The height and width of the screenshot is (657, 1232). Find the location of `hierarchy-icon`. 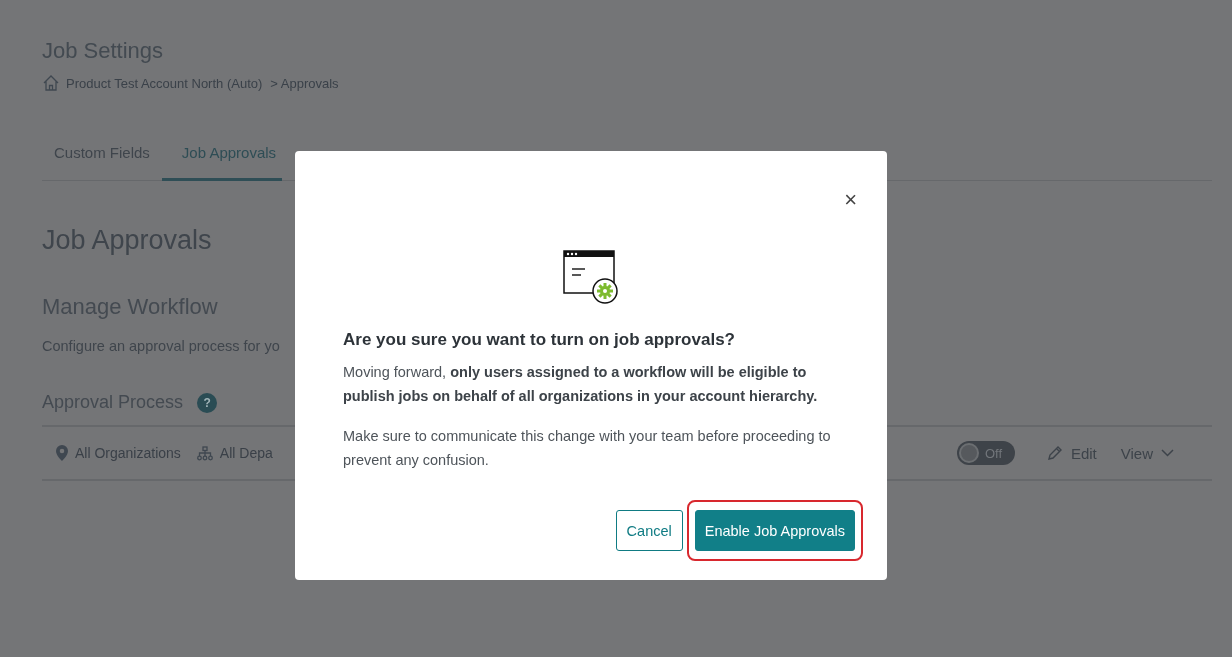

hierarchy-icon is located at coordinates (204, 453).